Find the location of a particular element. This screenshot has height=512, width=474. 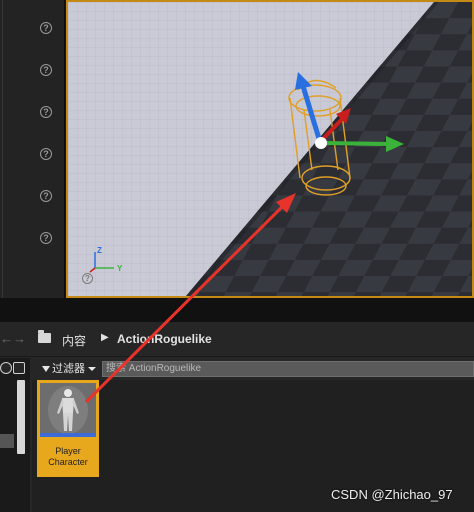

search-input: 搜索 ActionRoguelike is located at coordinates (288, 369).